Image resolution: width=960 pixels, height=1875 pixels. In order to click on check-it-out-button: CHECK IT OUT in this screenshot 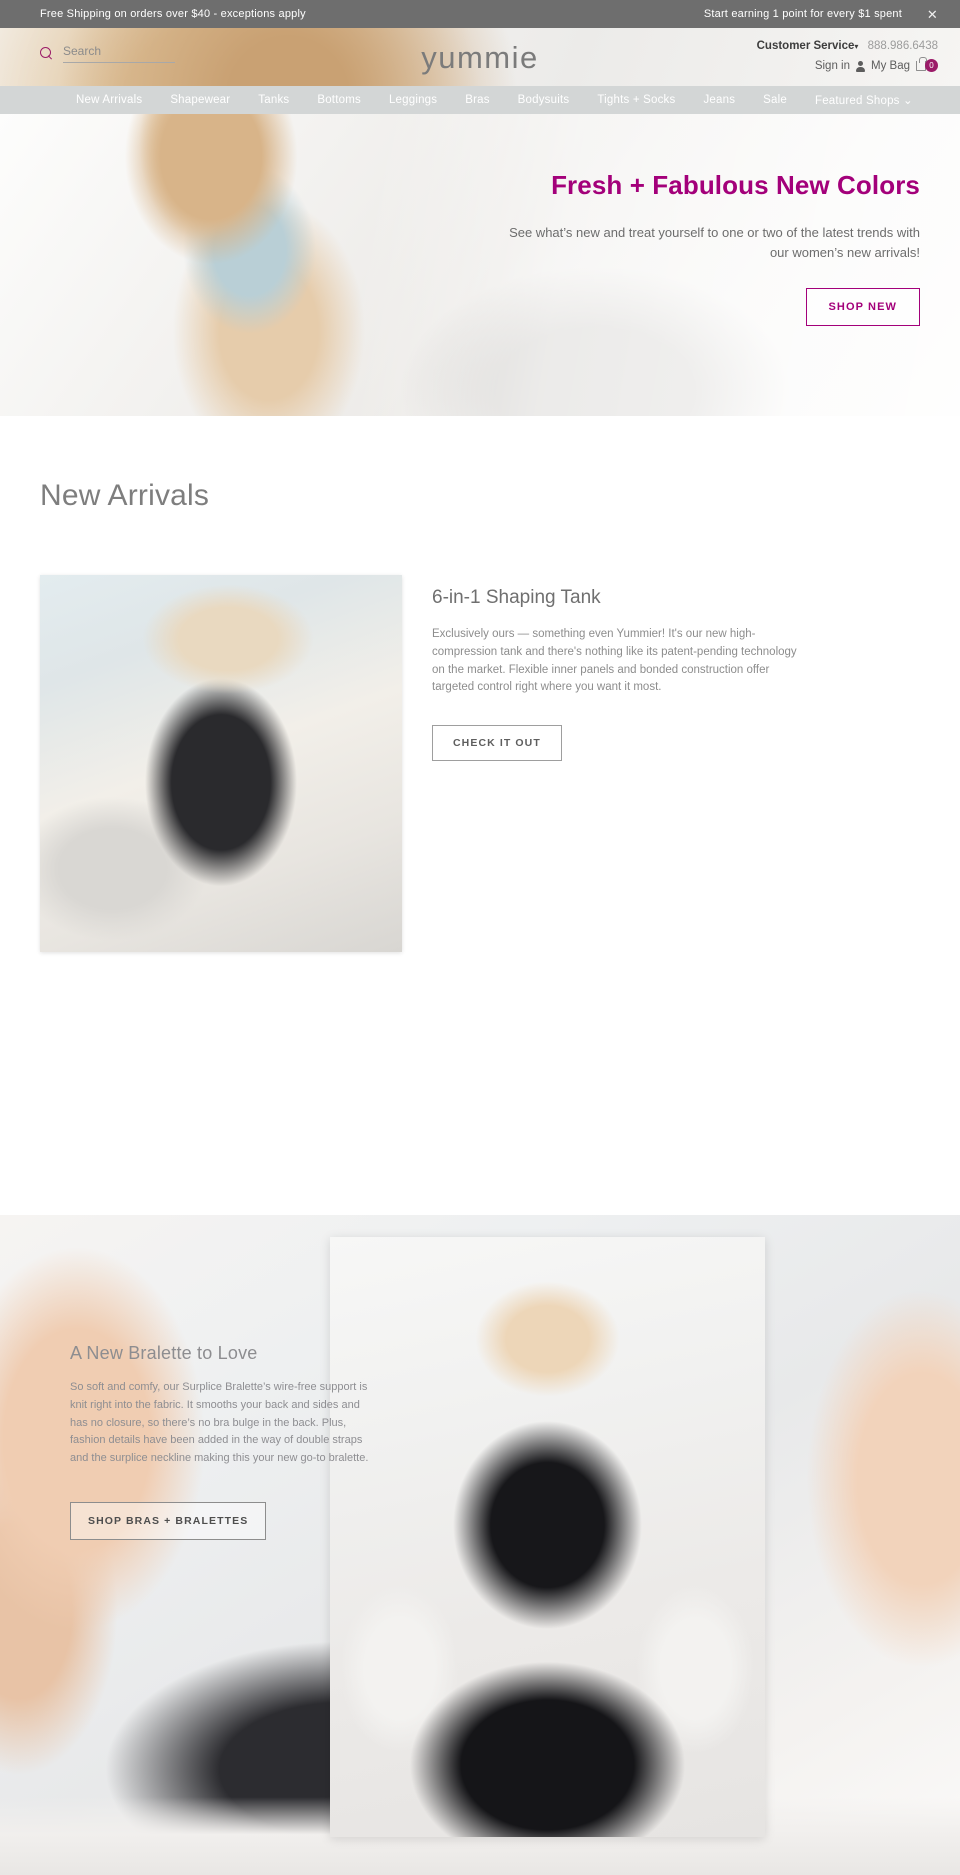, I will do `click(497, 743)`.